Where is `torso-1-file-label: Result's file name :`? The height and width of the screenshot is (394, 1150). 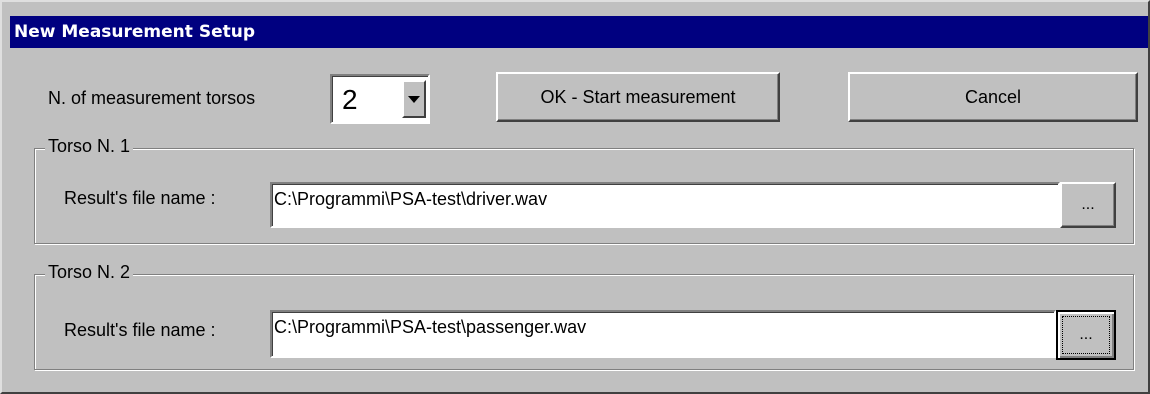 torso-1-file-label: Result's file name : is located at coordinates (140, 198).